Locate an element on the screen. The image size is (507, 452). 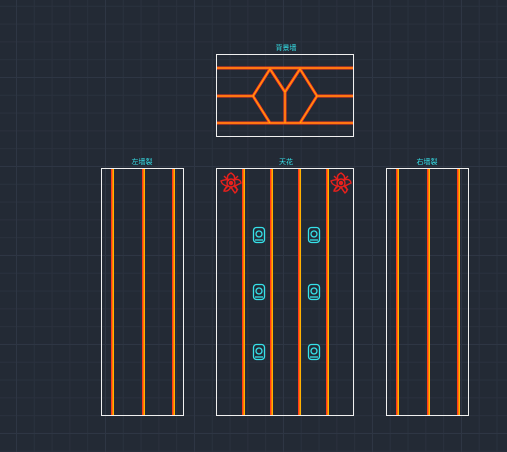
background-wall-title: 背景墙 is located at coordinates (286, 48).